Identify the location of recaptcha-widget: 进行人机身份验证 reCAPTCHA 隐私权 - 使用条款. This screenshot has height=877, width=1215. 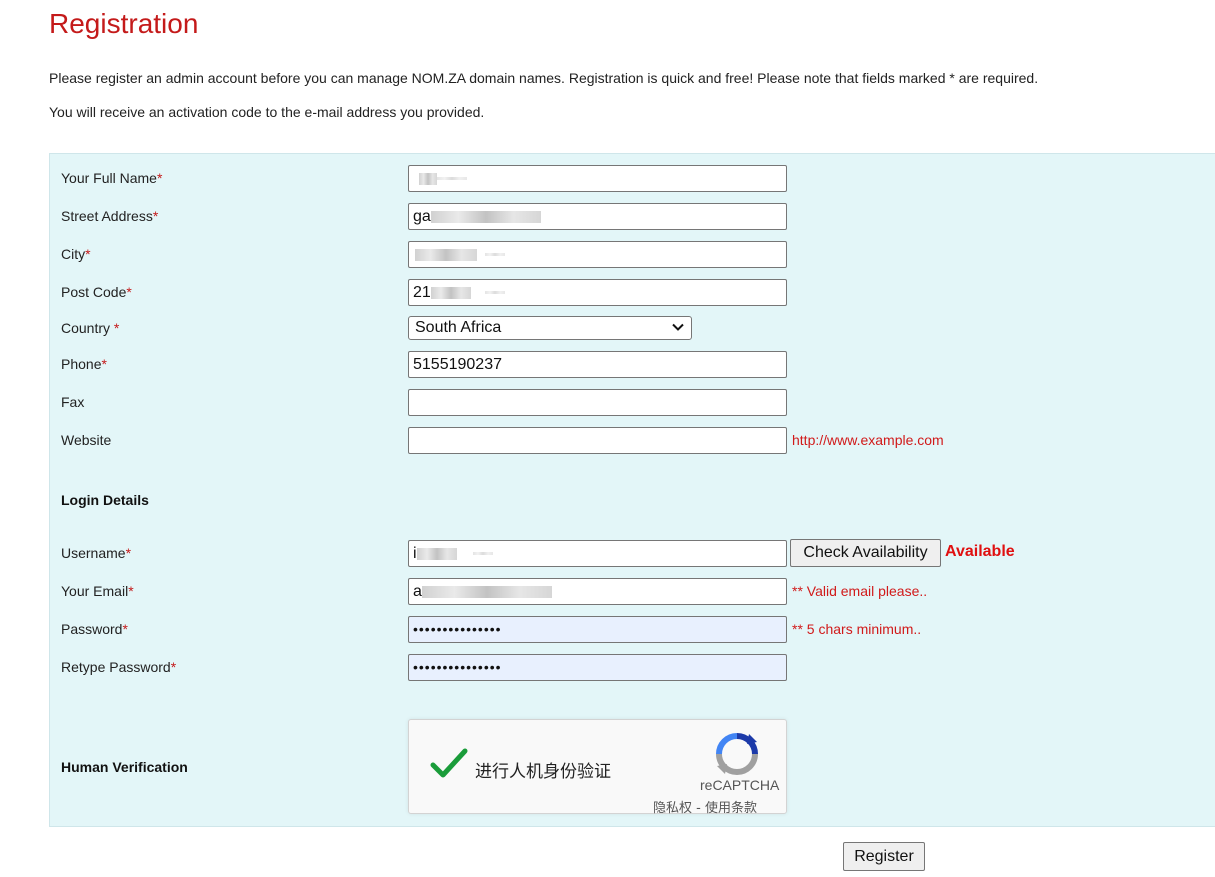
(597, 767).